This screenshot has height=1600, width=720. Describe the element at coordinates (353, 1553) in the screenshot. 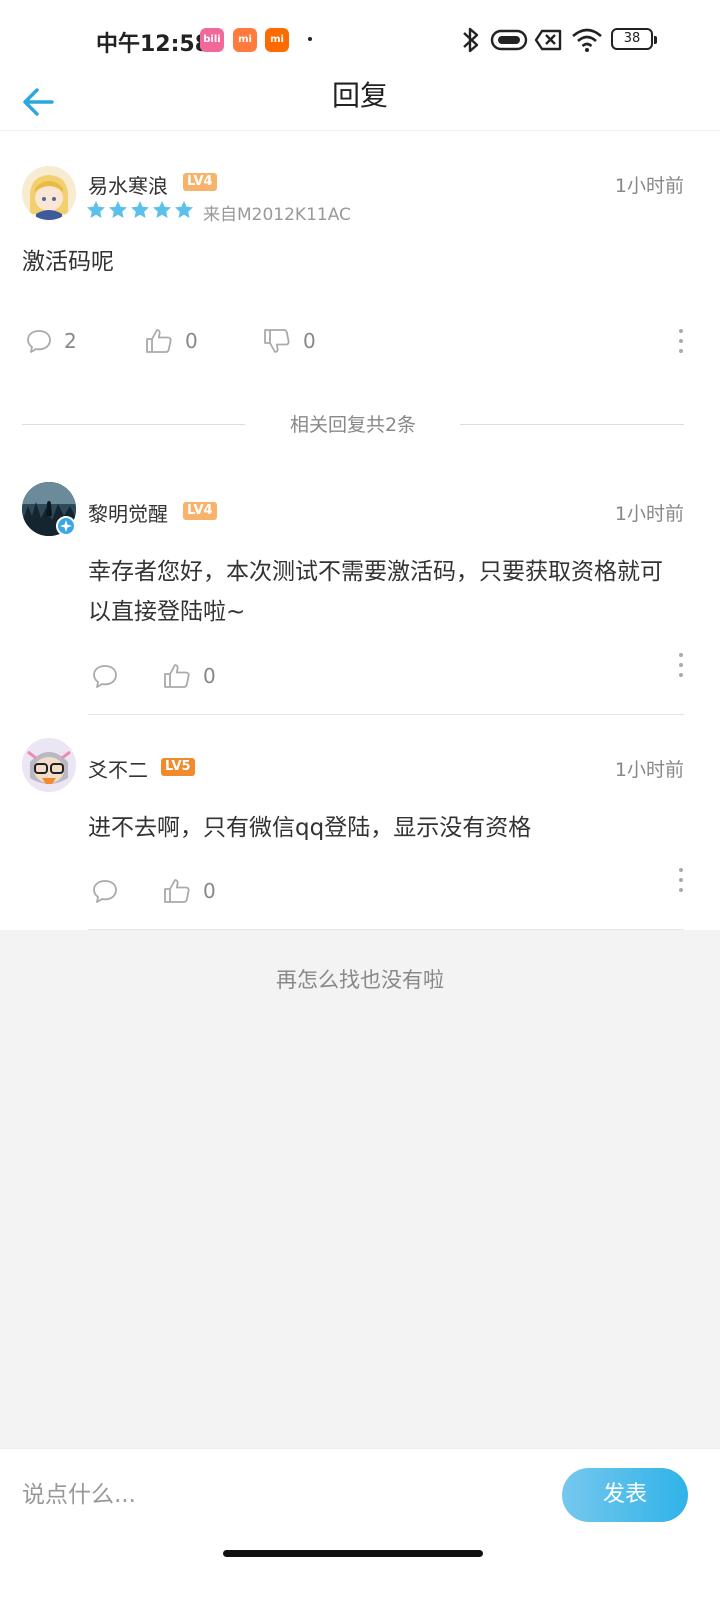

I see `home-indicator` at that location.